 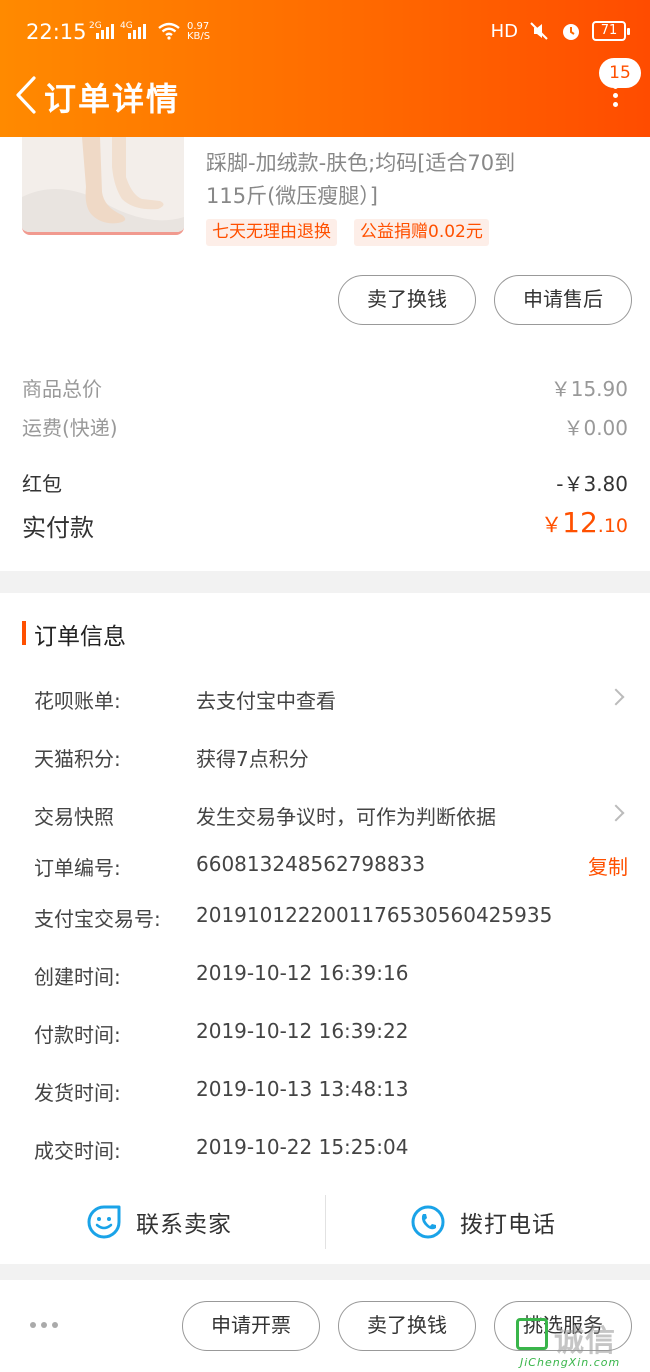 What do you see at coordinates (70, 428) in the screenshot?
I see `shipping-fee-label: 运费(快递)` at bounding box center [70, 428].